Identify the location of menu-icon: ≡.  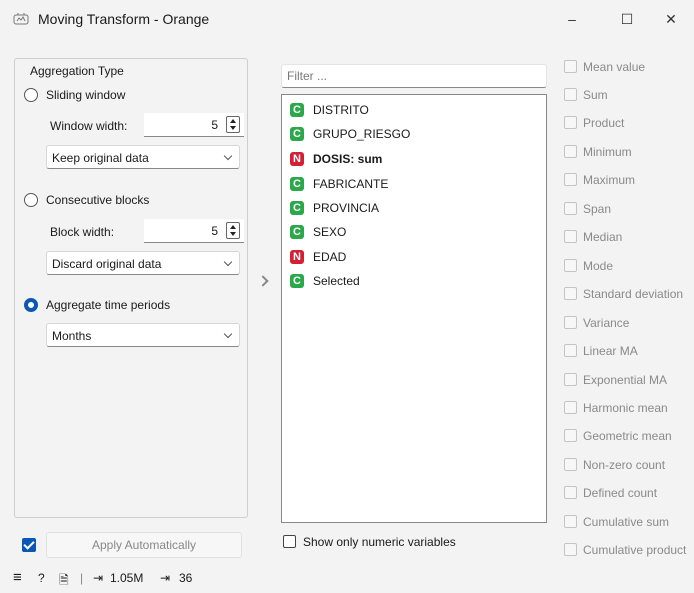
(17, 577).